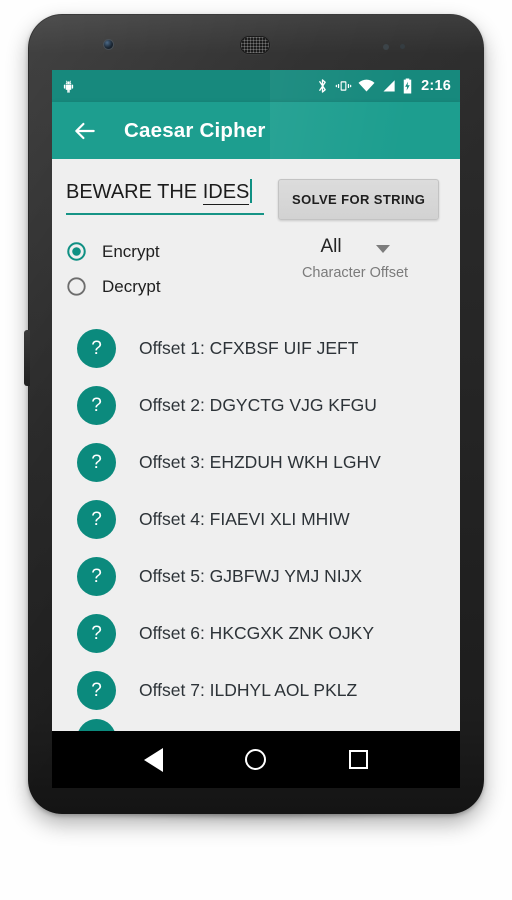  I want to click on proximity-sensor-icon, so click(386, 47).